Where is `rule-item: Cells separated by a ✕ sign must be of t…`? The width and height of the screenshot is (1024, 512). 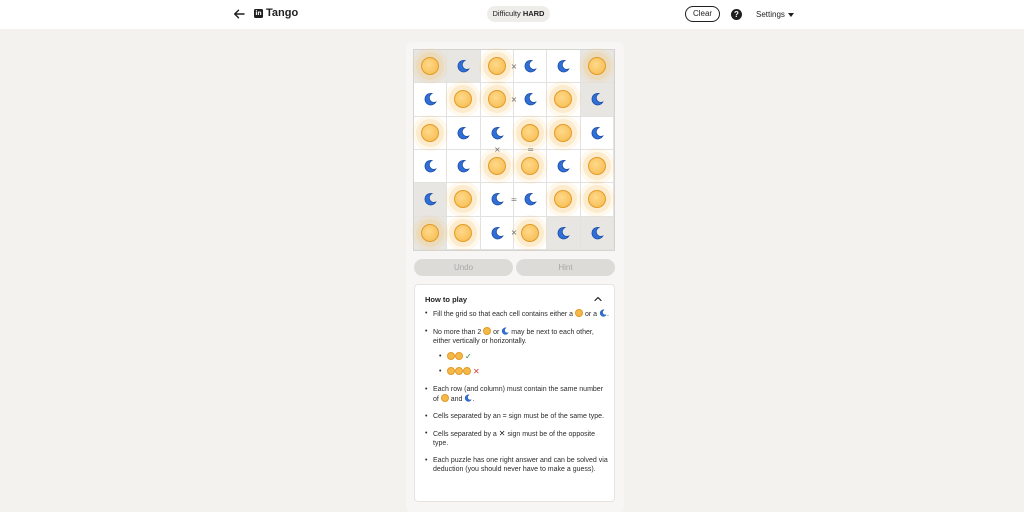 rule-item: Cells separated by a ✕ sign must be of t… is located at coordinates (517, 438).